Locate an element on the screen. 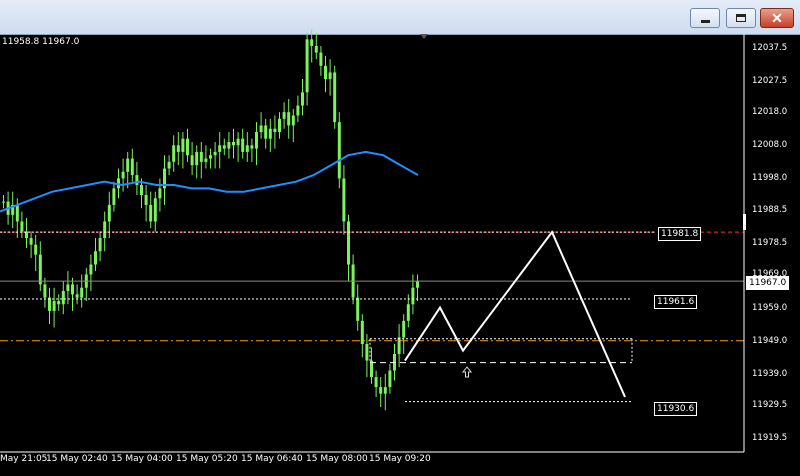 This screenshot has width=800, height=476. projection-path is located at coordinates (515, 314).